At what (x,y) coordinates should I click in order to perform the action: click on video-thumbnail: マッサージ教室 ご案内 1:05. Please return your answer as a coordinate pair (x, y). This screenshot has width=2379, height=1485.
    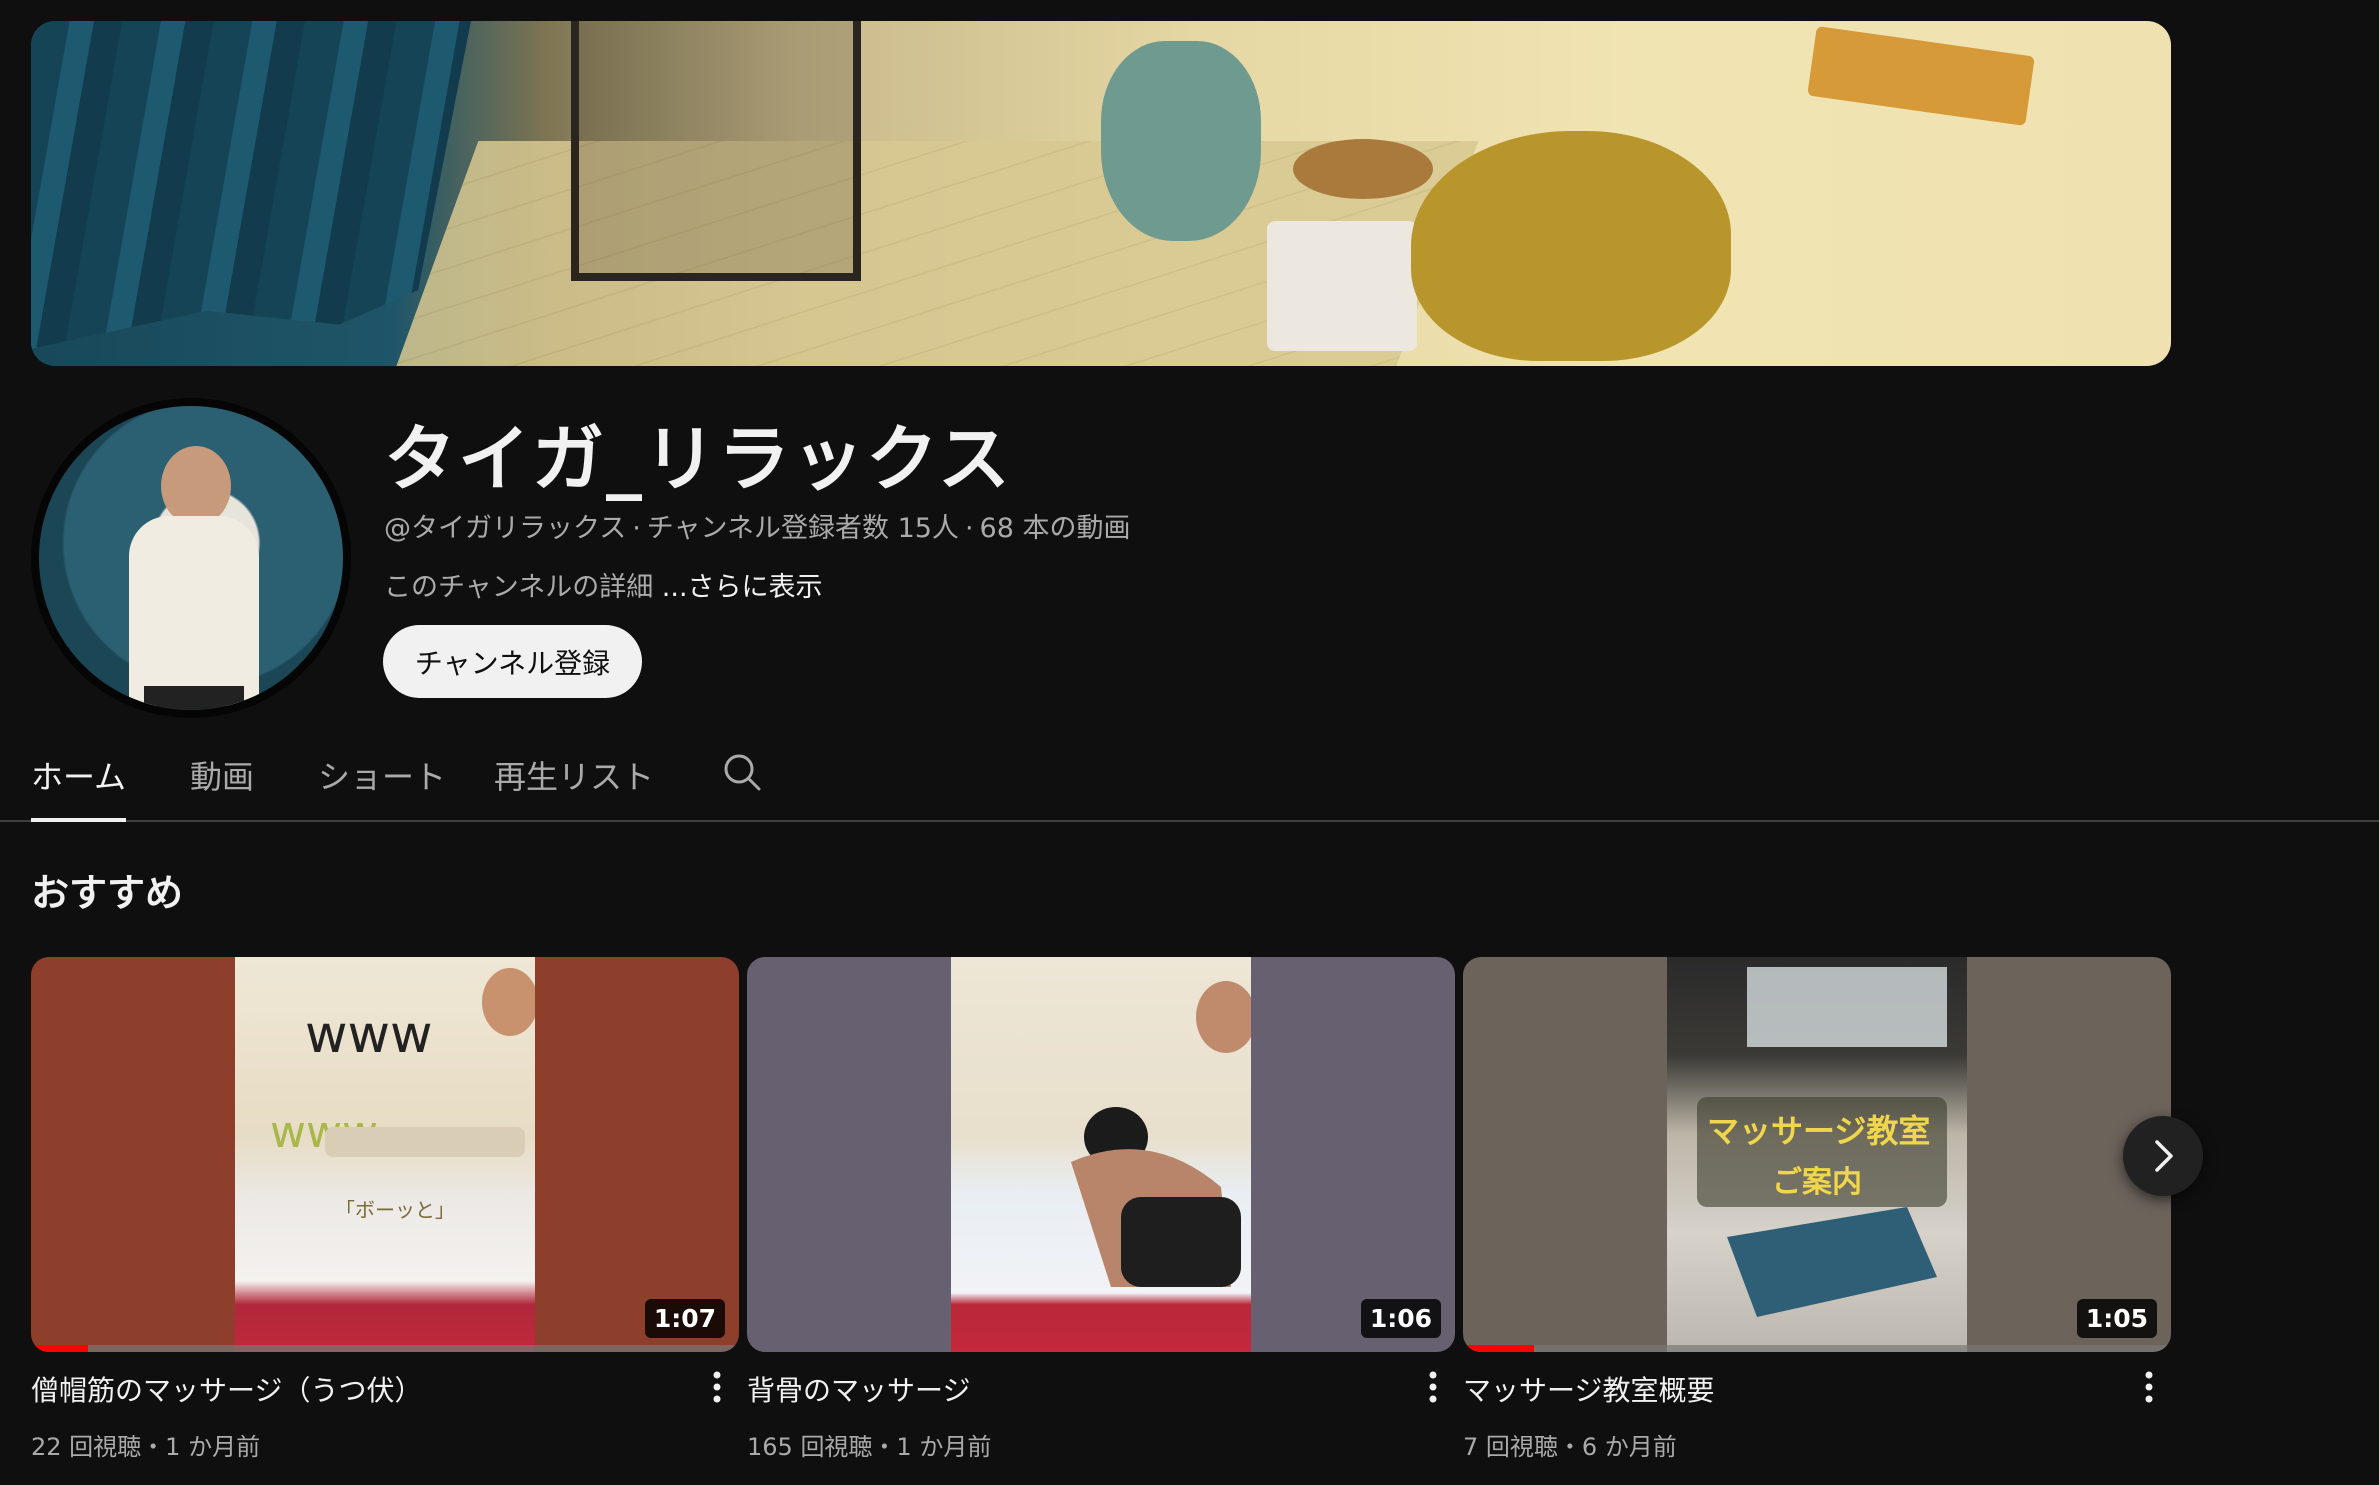
    Looking at the image, I should click on (1817, 1154).